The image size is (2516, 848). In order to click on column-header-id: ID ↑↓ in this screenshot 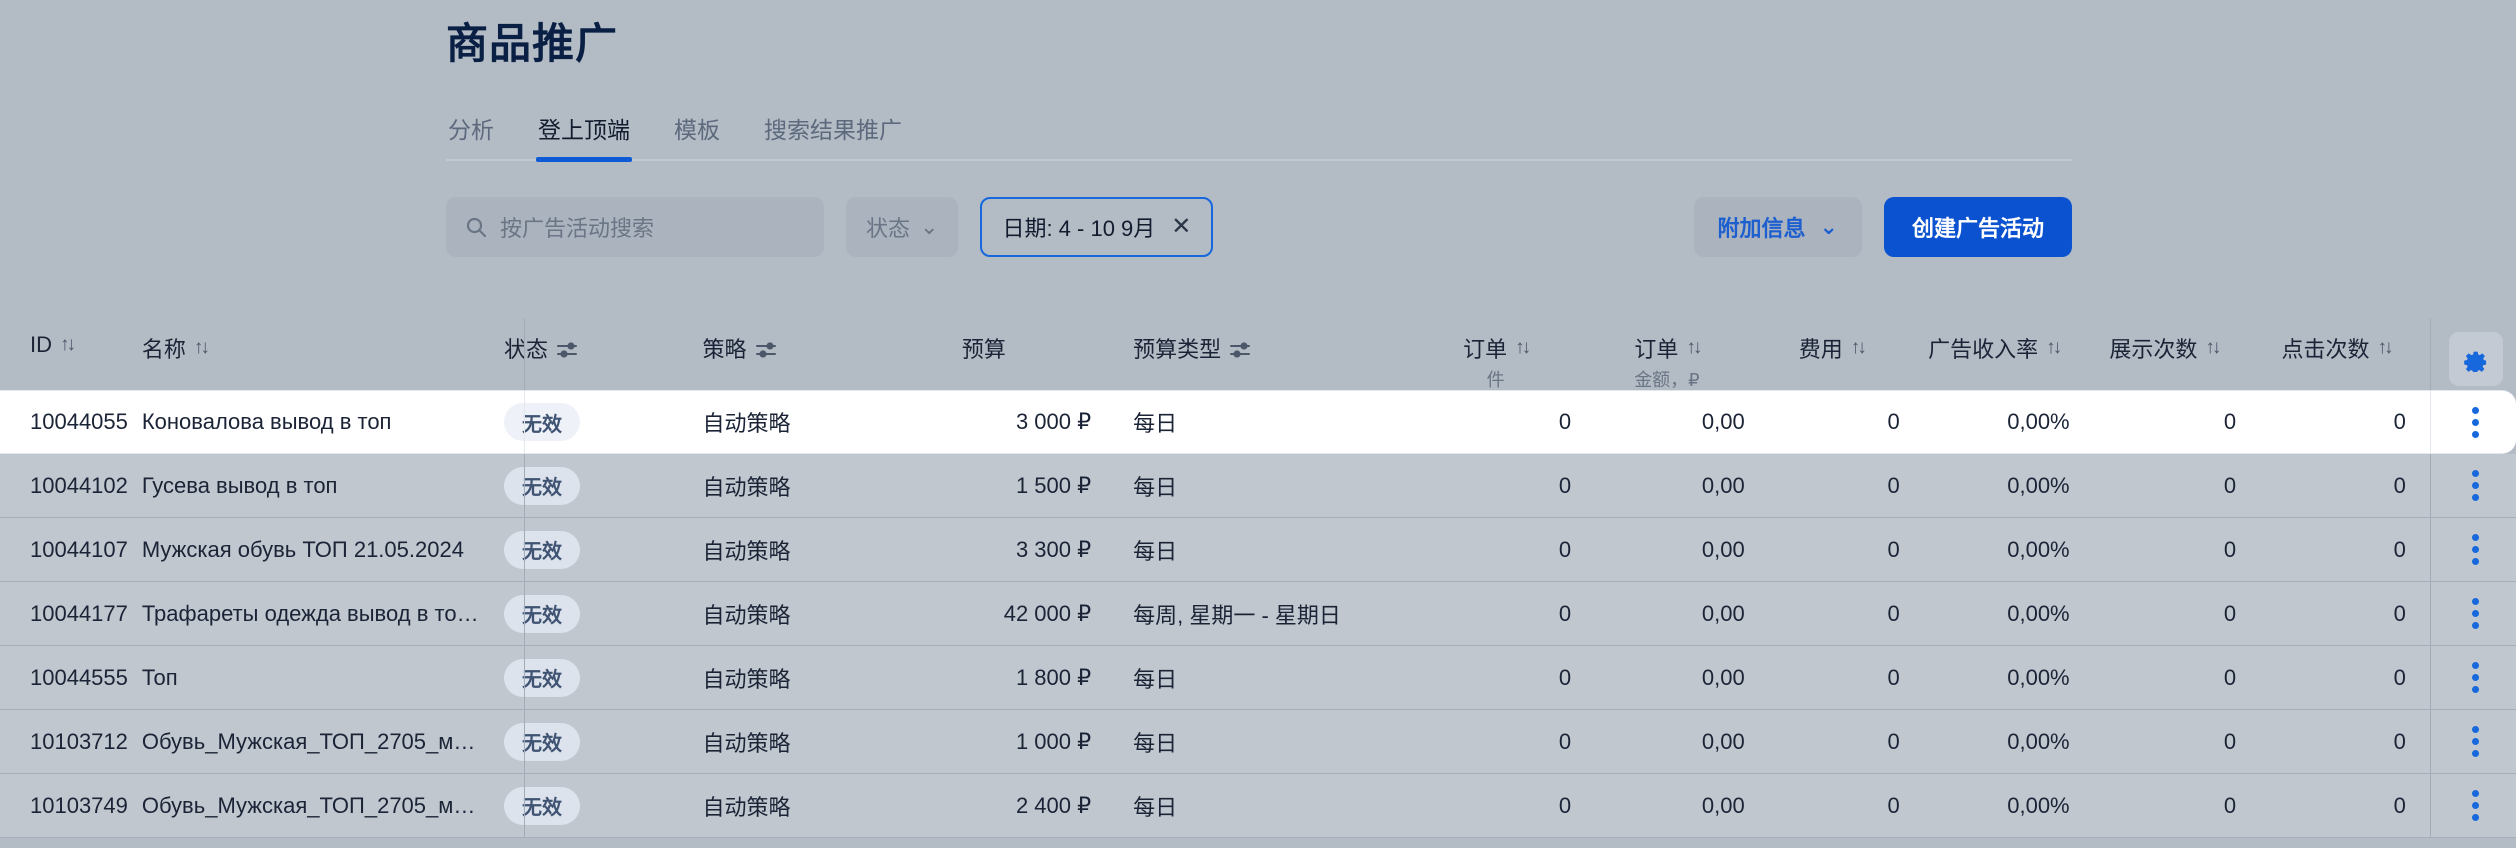, I will do `click(71, 345)`.